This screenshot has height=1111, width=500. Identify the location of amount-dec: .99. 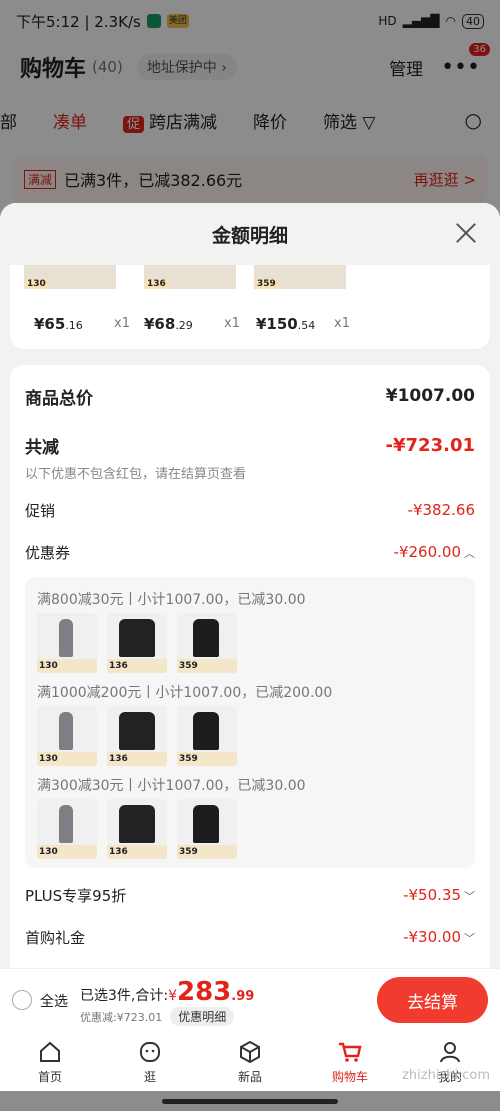
(243, 996).